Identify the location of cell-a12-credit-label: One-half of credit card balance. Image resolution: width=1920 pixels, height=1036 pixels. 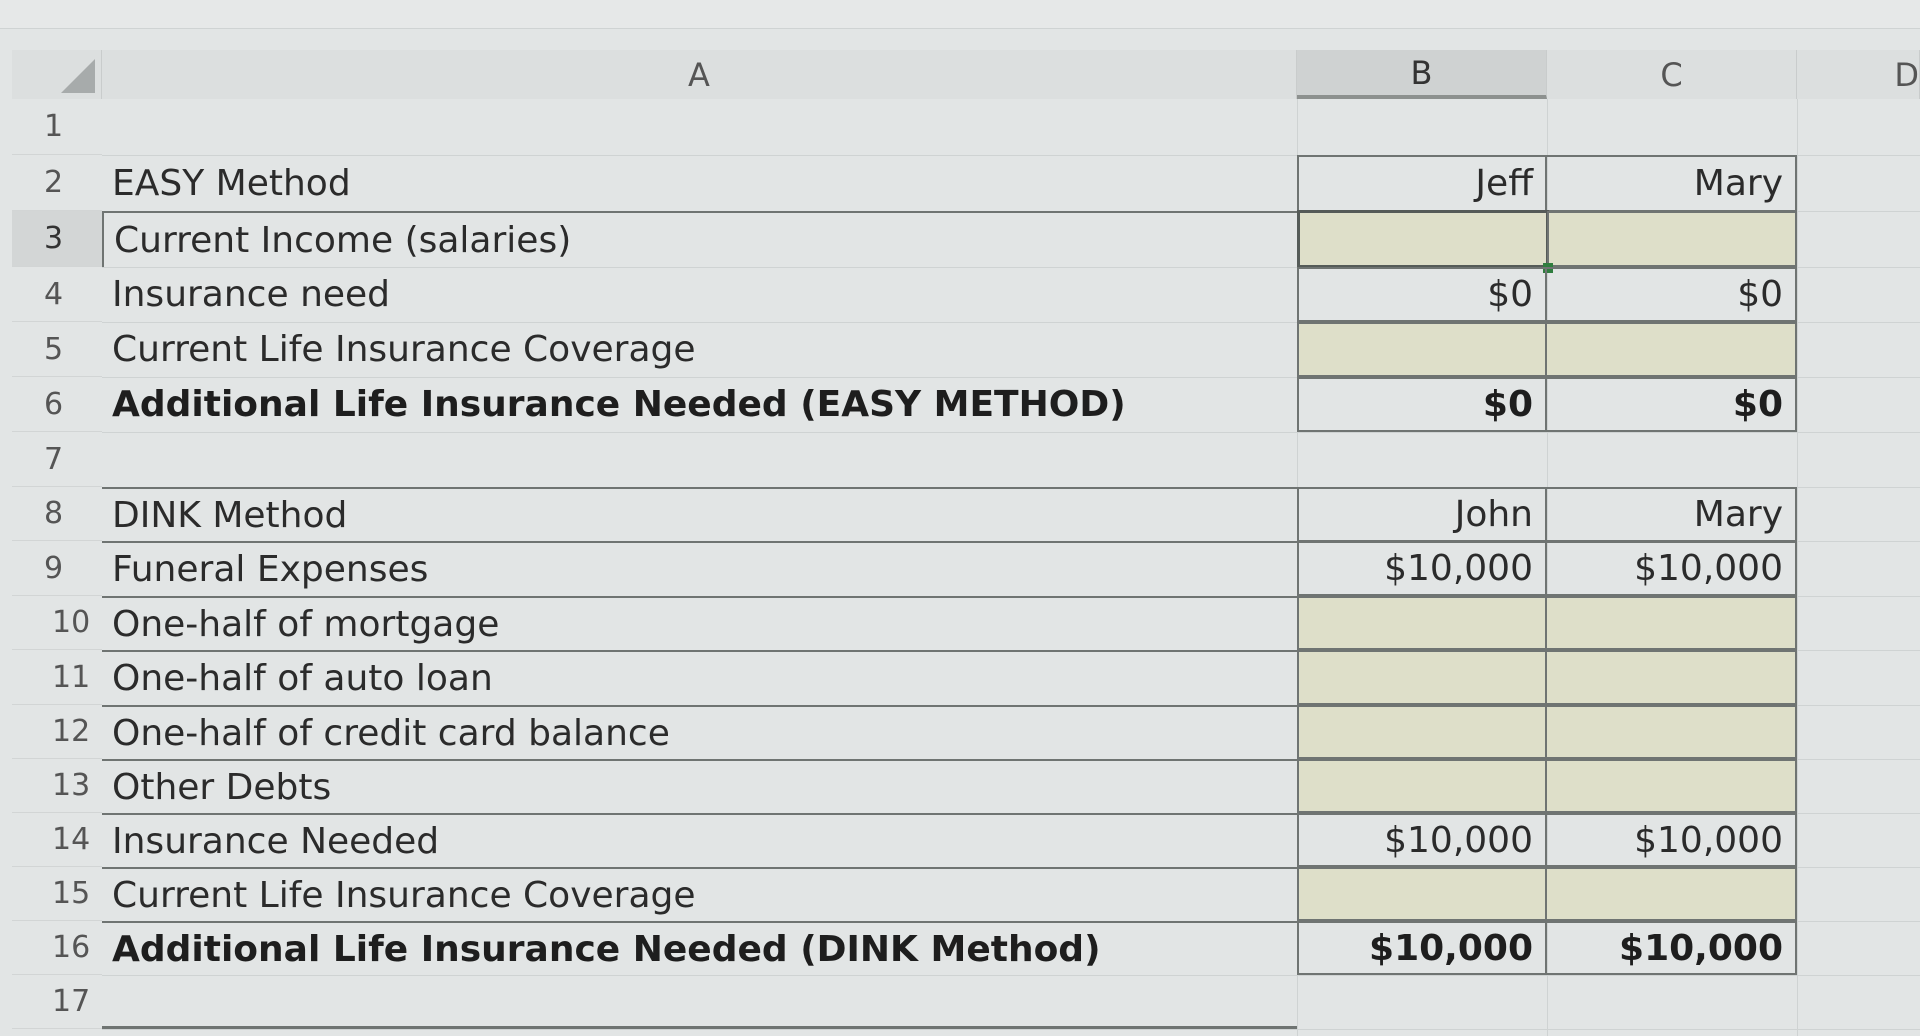
(699, 732).